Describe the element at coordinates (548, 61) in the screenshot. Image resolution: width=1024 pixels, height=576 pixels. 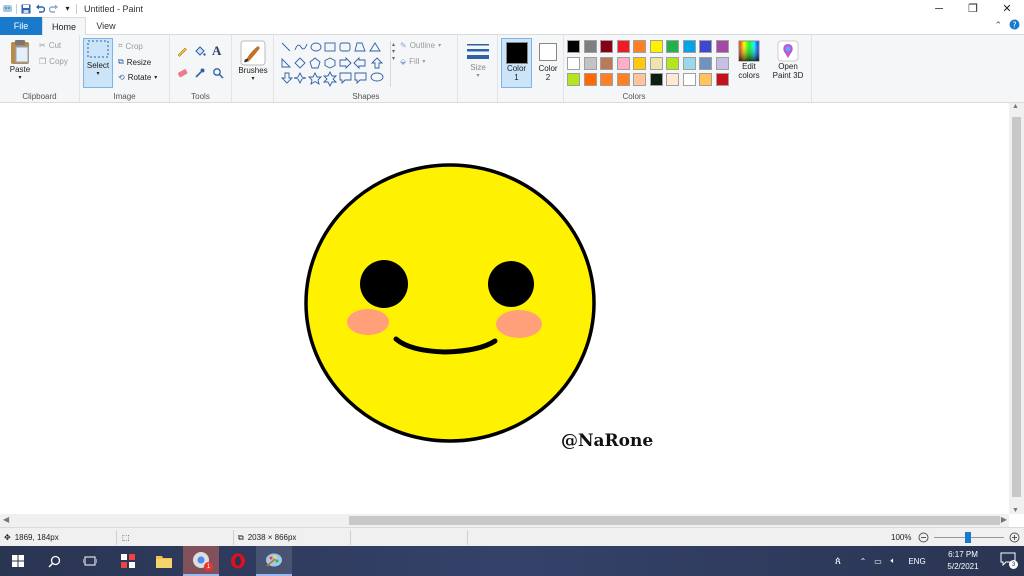
I see `color2-button: Color 2` at that location.